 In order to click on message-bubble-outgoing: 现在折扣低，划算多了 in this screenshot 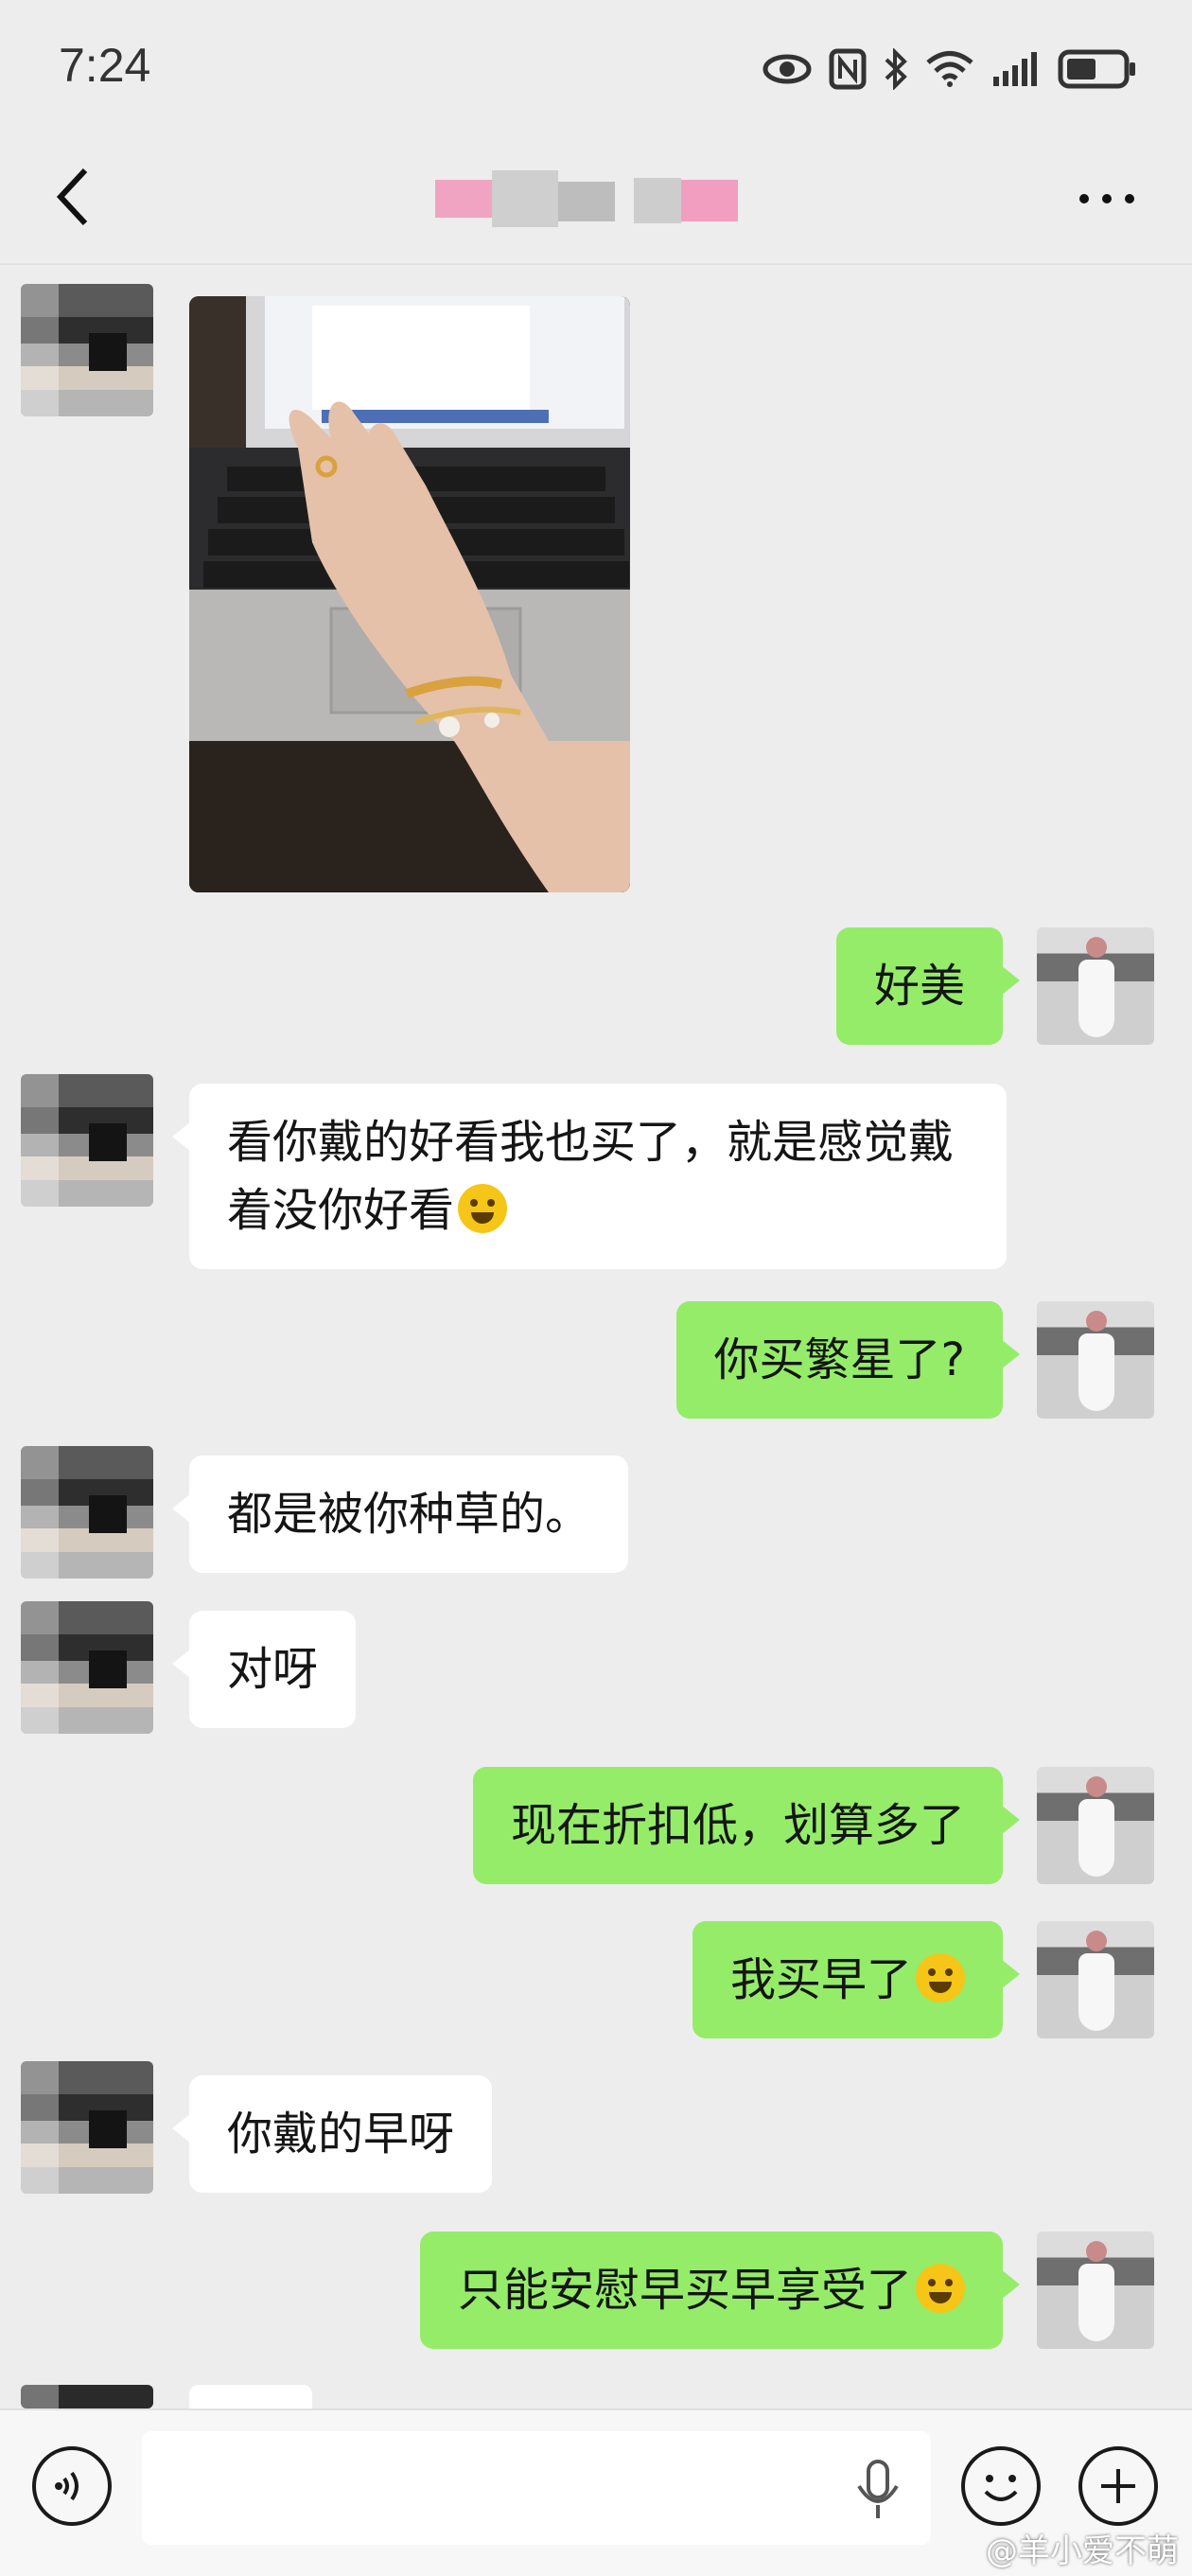, I will do `click(746, 1825)`.